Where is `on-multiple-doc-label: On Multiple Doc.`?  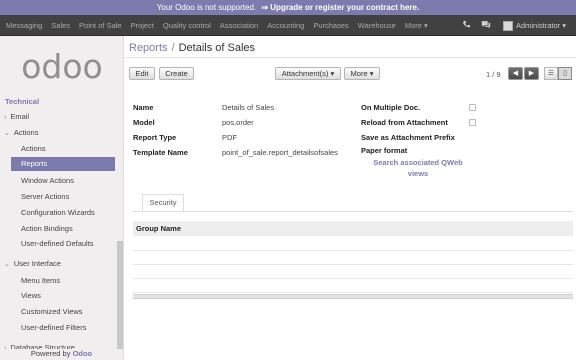 on-multiple-doc-label: On Multiple Doc. is located at coordinates (391, 107).